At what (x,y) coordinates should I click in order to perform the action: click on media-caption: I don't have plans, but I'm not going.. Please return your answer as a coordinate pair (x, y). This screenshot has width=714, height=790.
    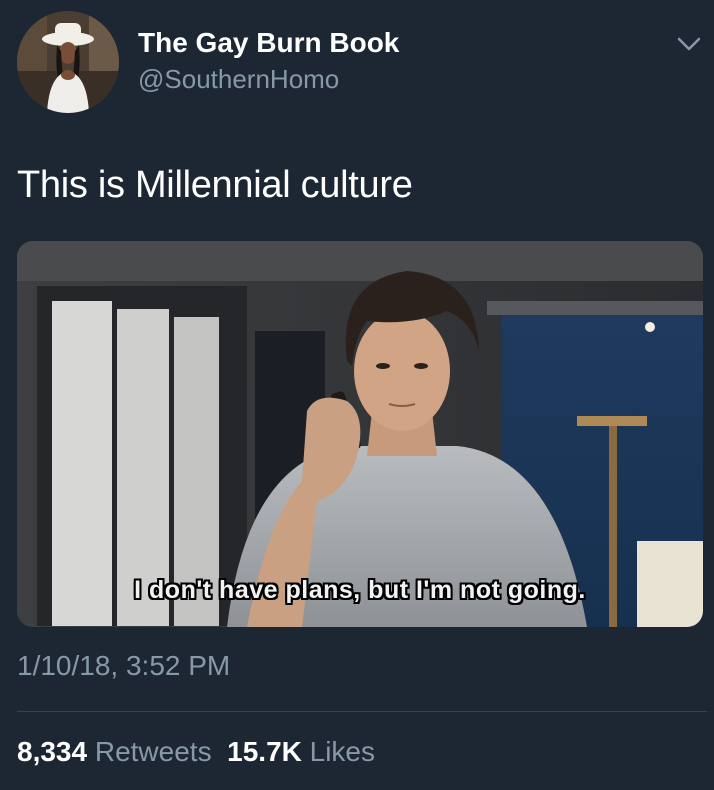
    Looking at the image, I should click on (360, 590).